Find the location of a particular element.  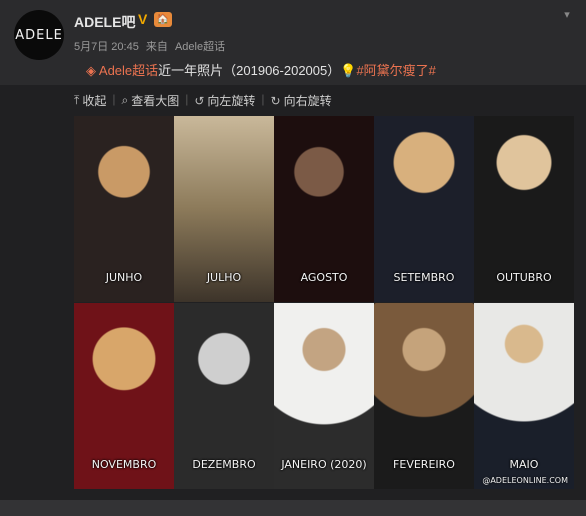

view-large-label: 查看大图 is located at coordinates (155, 101).